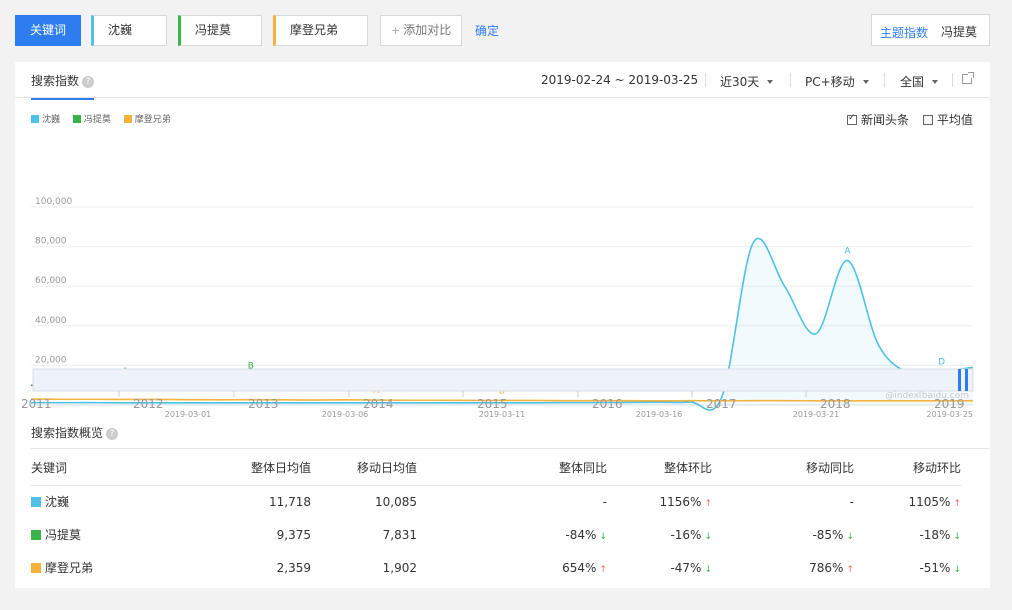 This screenshot has width=1012, height=610. Describe the element at coordinates (512, 534) in the screenshot. I see `cell-overall-yoy: -84% ↓` at that location.